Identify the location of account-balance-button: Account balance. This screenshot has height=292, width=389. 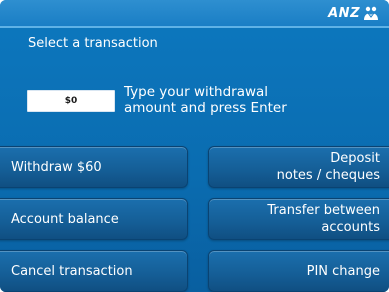
(94, 219).